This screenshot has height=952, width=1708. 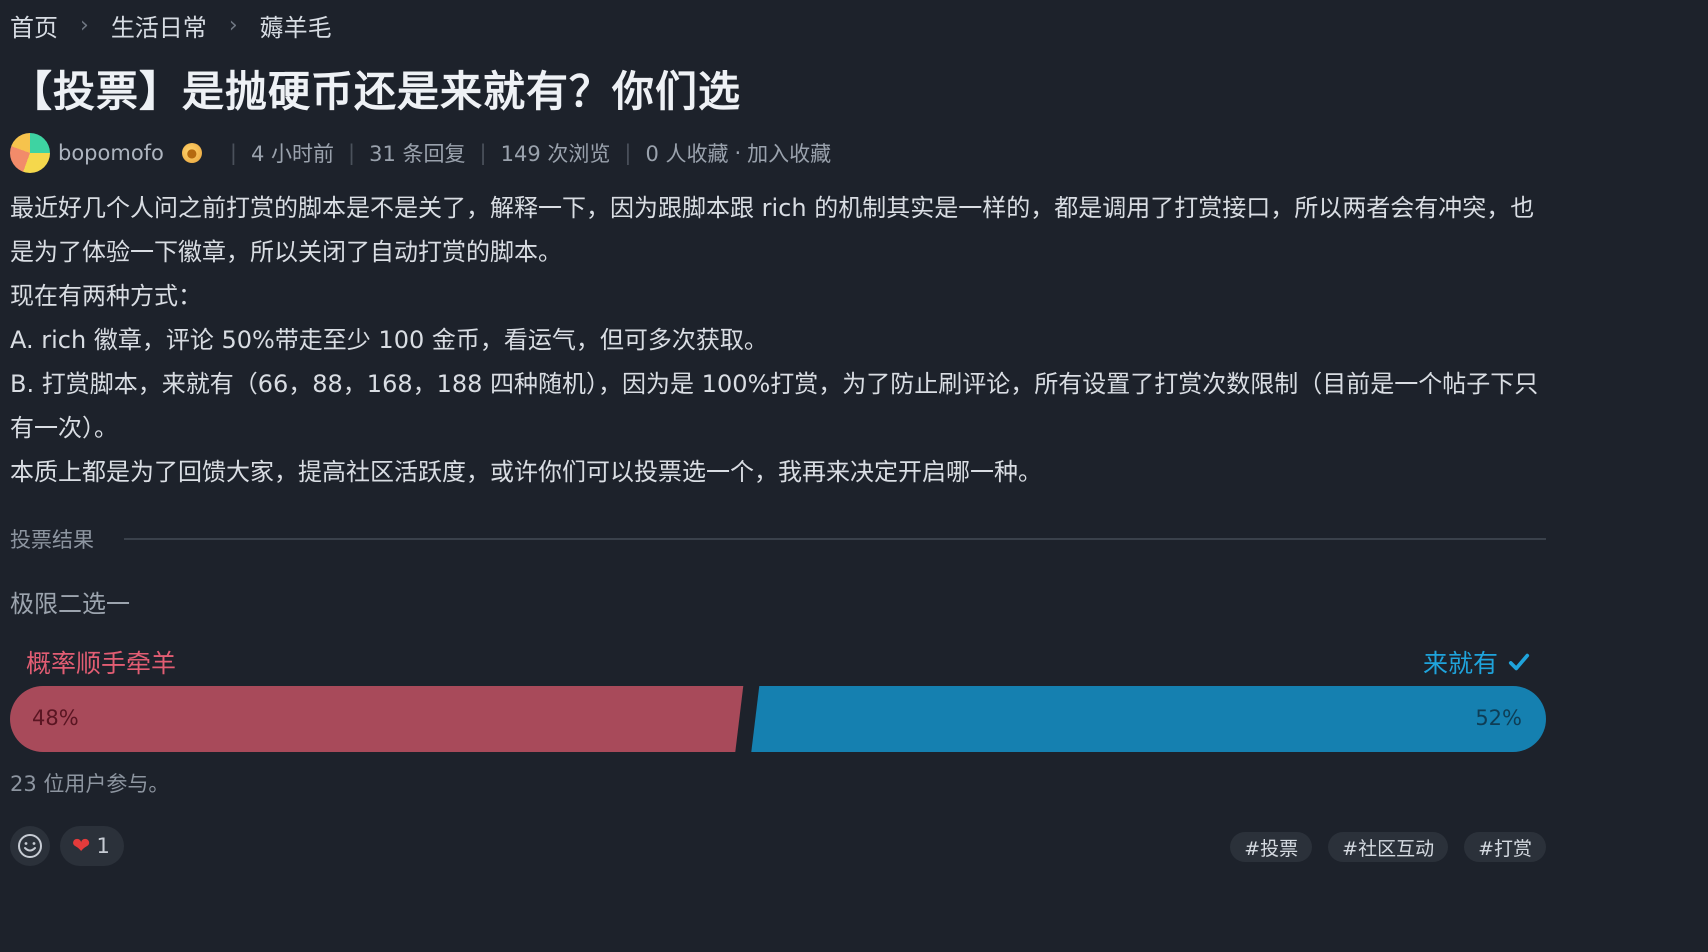 I want to click on poll-bar-option-b, so click(x=1148, y=719).